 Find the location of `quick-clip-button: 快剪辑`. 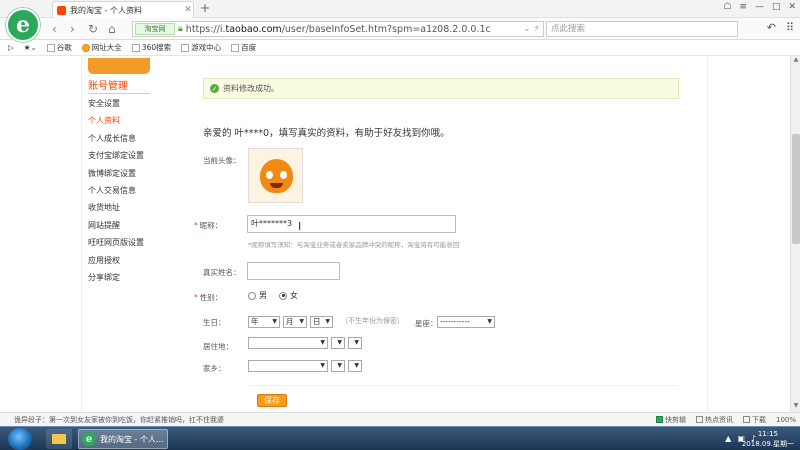

quick-clip-button: 快剪辑 is located at coordinates (670, 420).